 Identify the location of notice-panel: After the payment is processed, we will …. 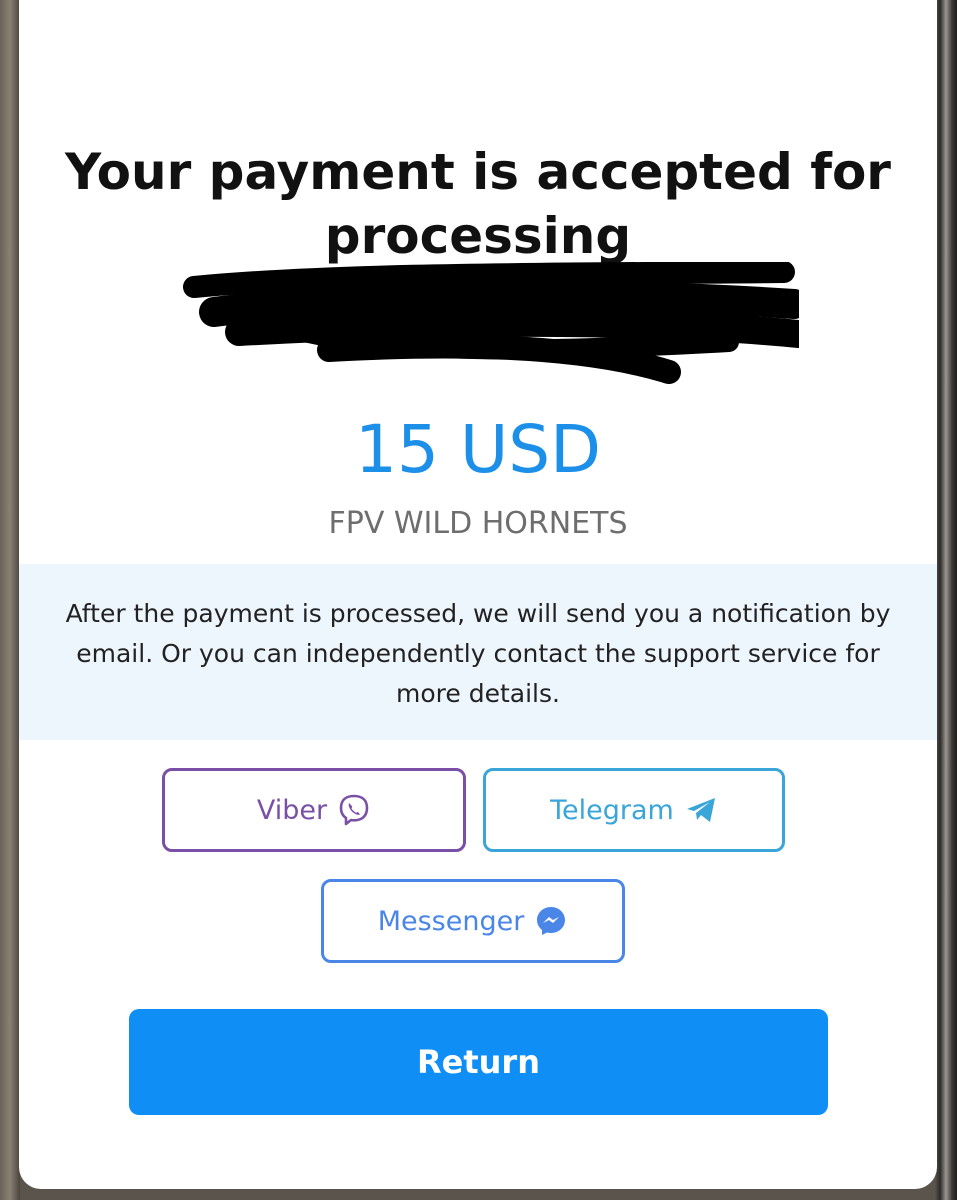
(478, 652).